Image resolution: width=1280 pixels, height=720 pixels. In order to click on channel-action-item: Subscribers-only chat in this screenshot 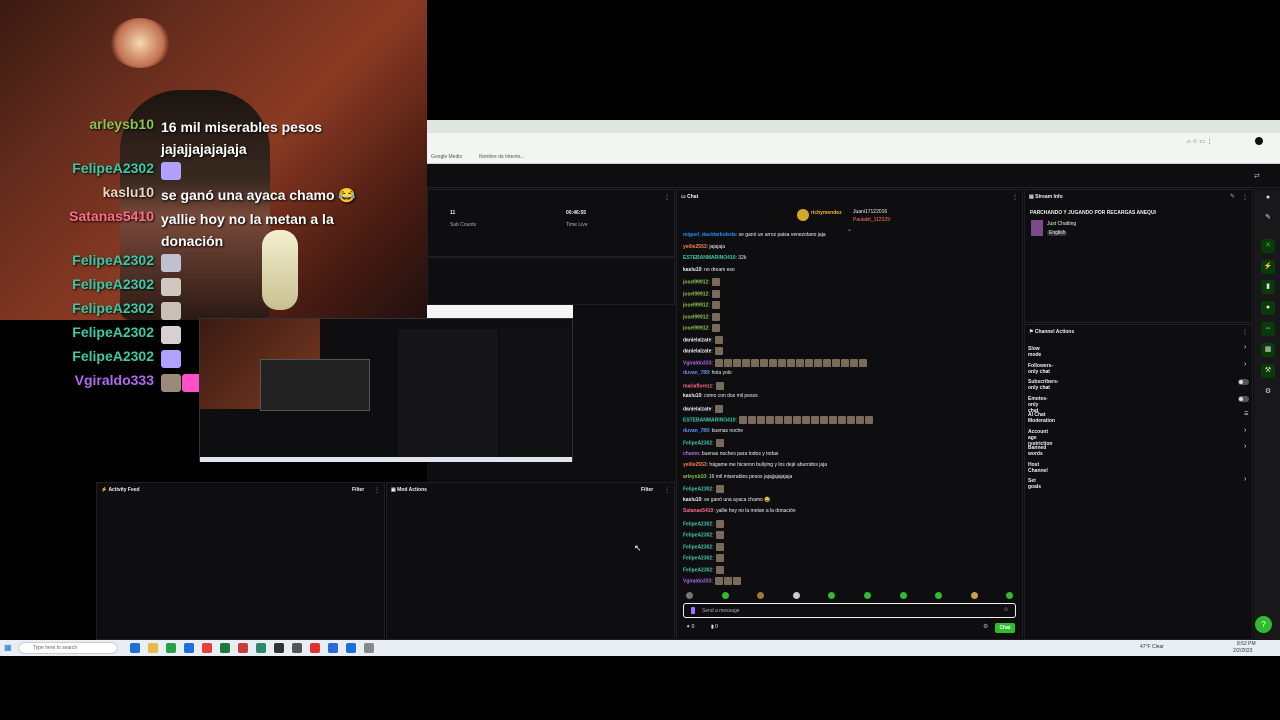, I will do `click(1043, 385)`.